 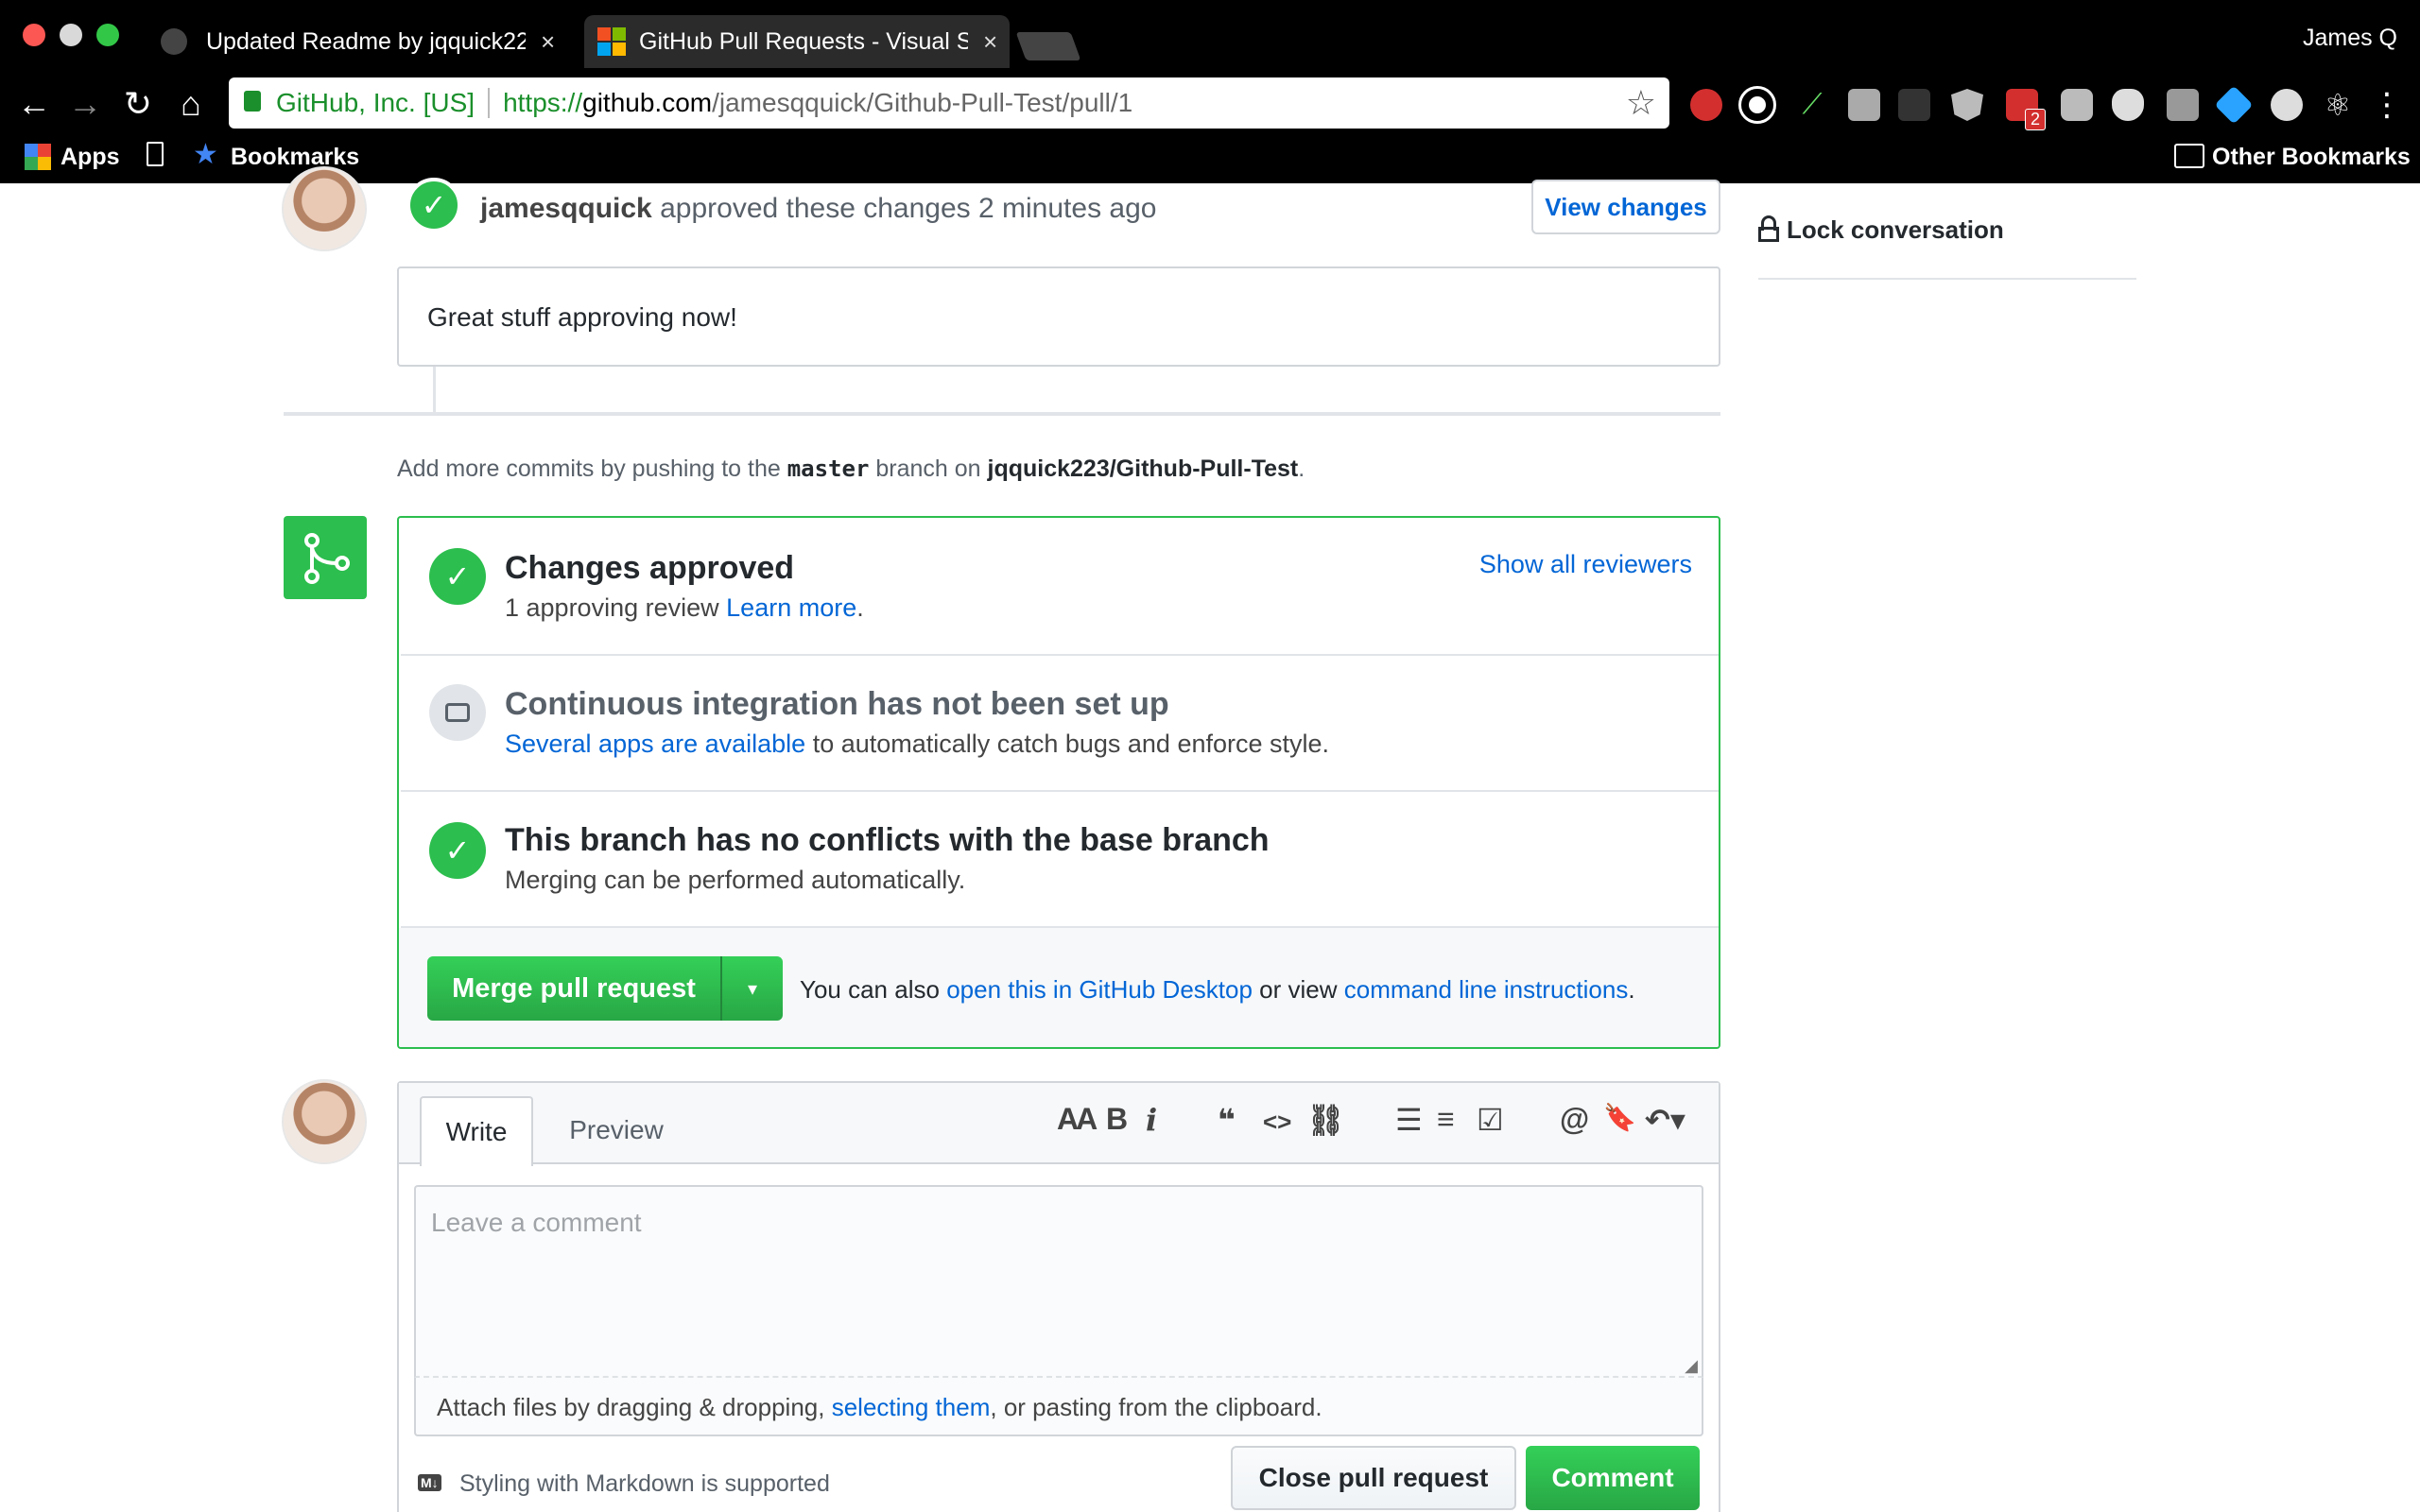 What do you see at coordinates (2338, 105) in the screenshot?
I see `react-extension-icon: ⚛` at bounding box center [2338, 105].